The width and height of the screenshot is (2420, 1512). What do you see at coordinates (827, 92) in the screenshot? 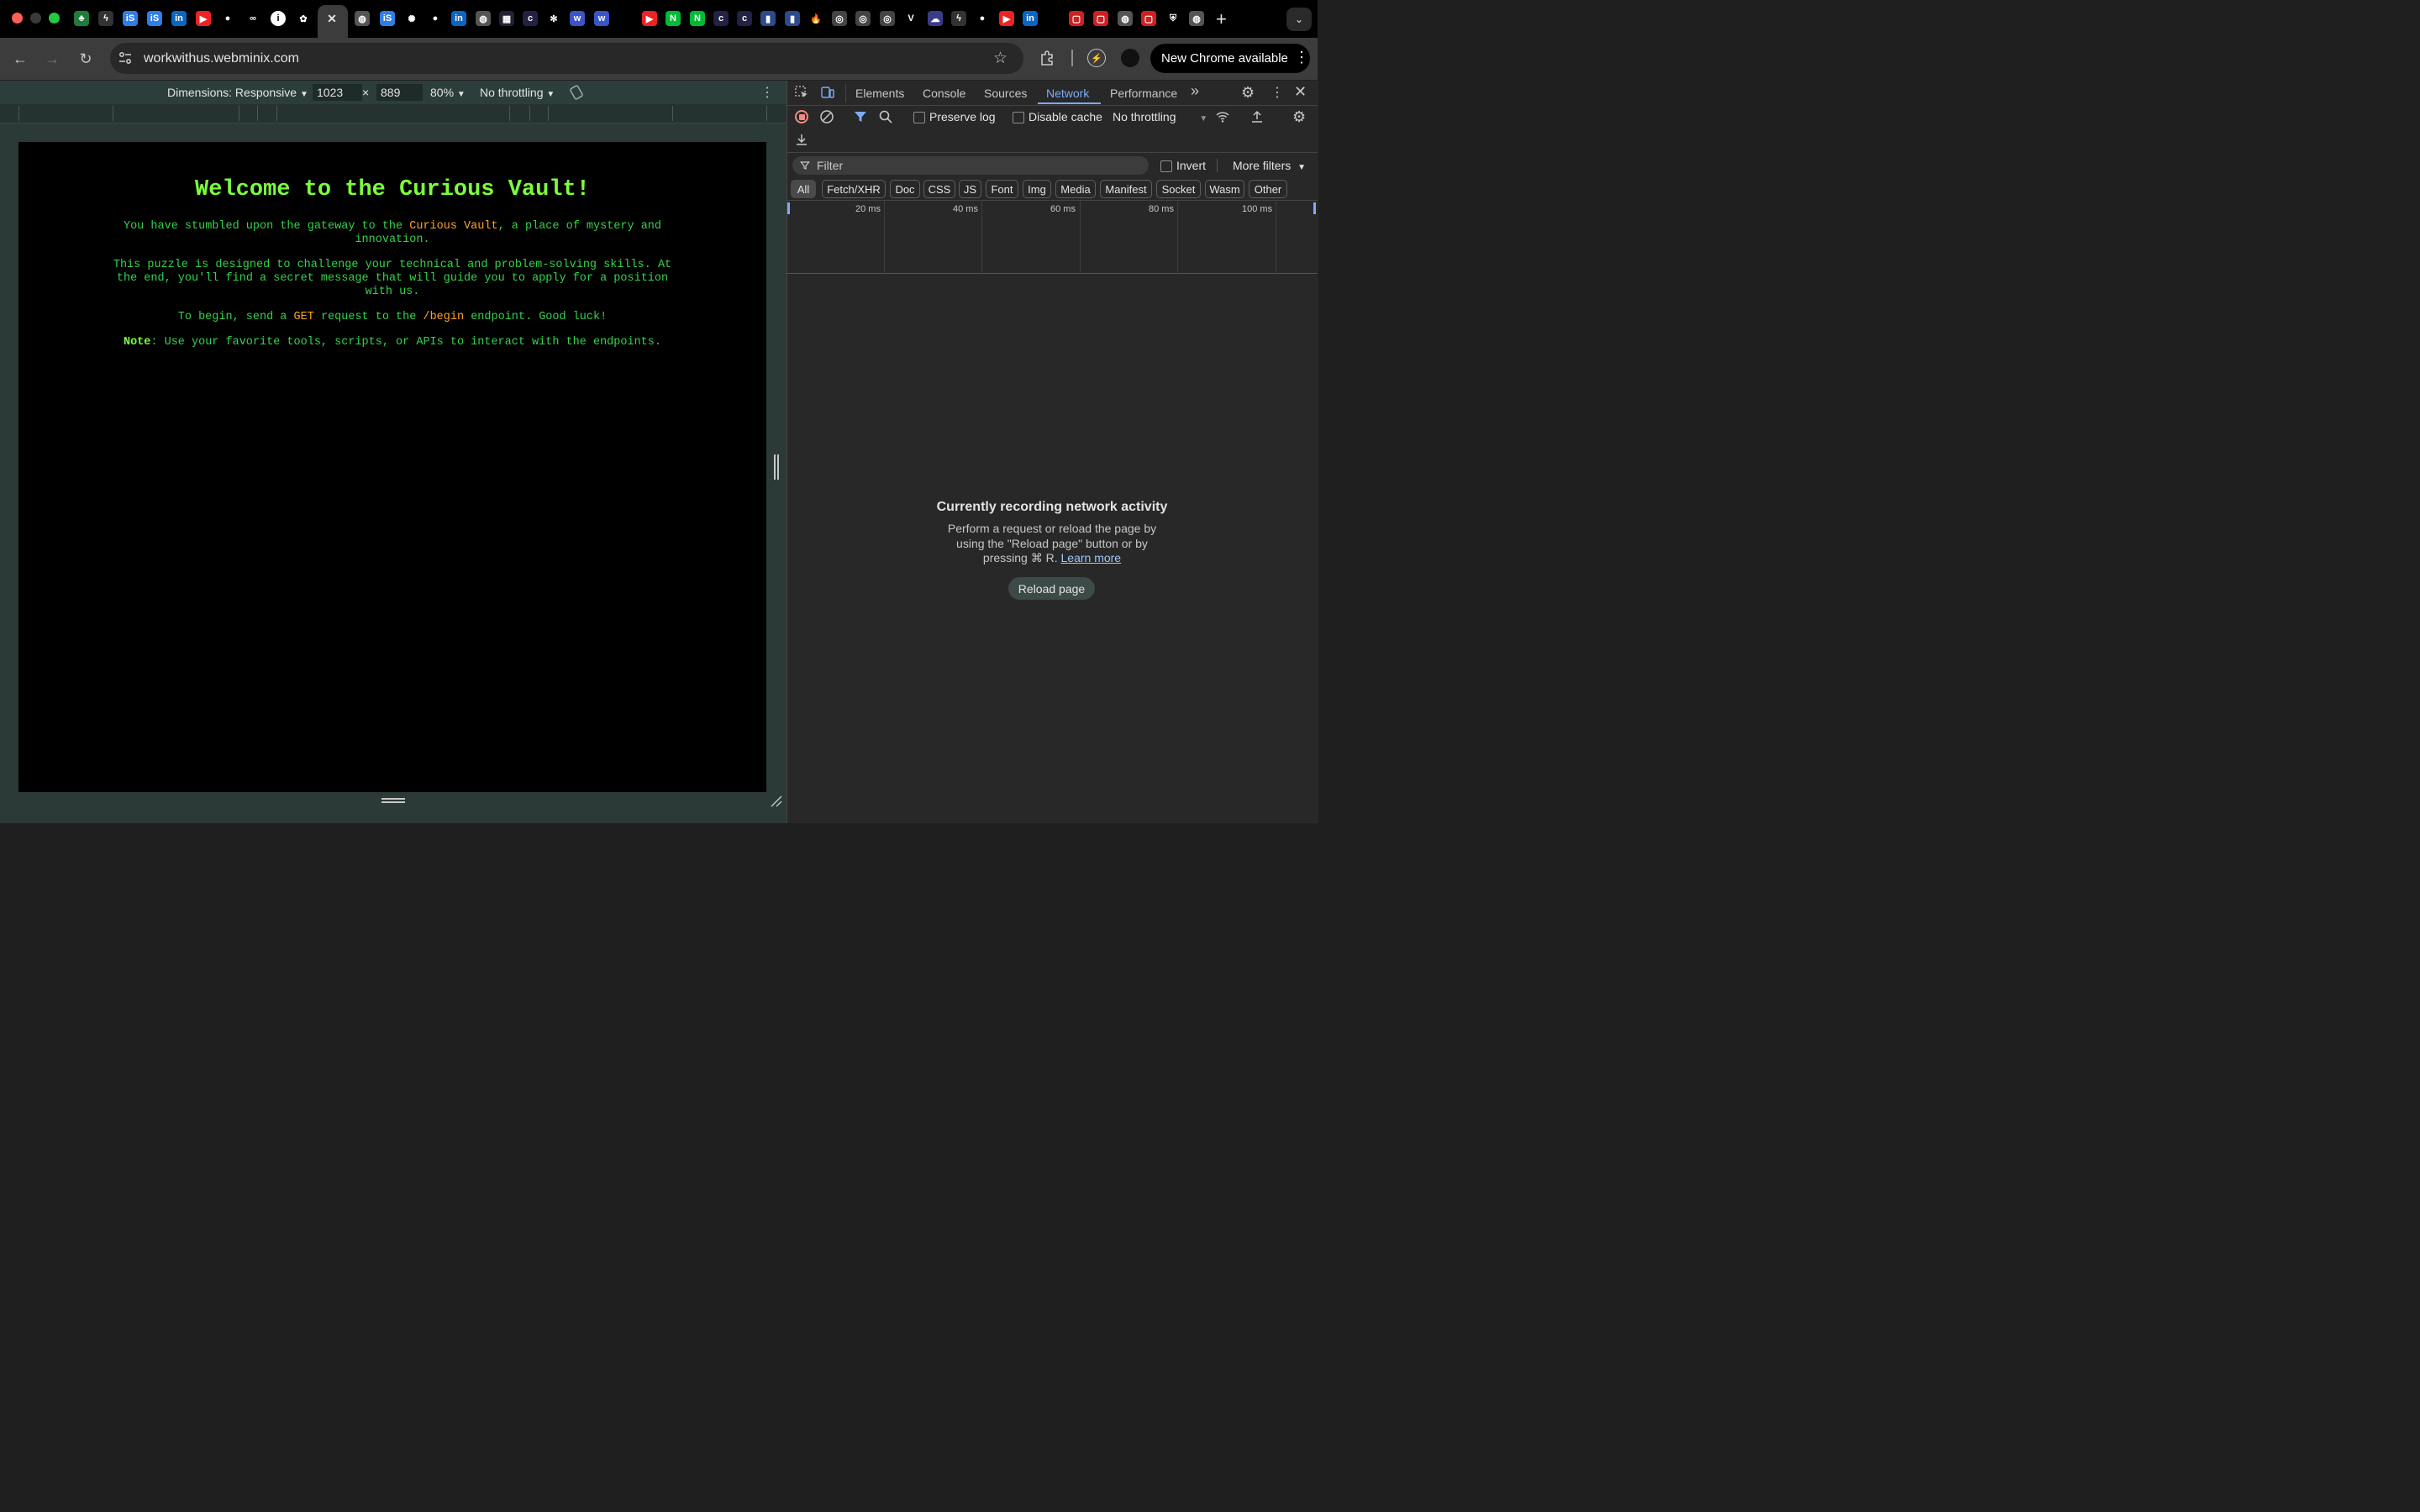
I see `device-toolbar-toggle-icon` at bounding box center [827, 92].